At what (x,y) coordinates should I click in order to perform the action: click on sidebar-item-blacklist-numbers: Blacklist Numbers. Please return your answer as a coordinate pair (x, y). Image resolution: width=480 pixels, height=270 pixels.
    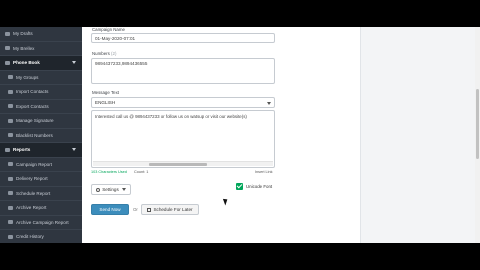
    Looking at the image, I should click on (41, 136).